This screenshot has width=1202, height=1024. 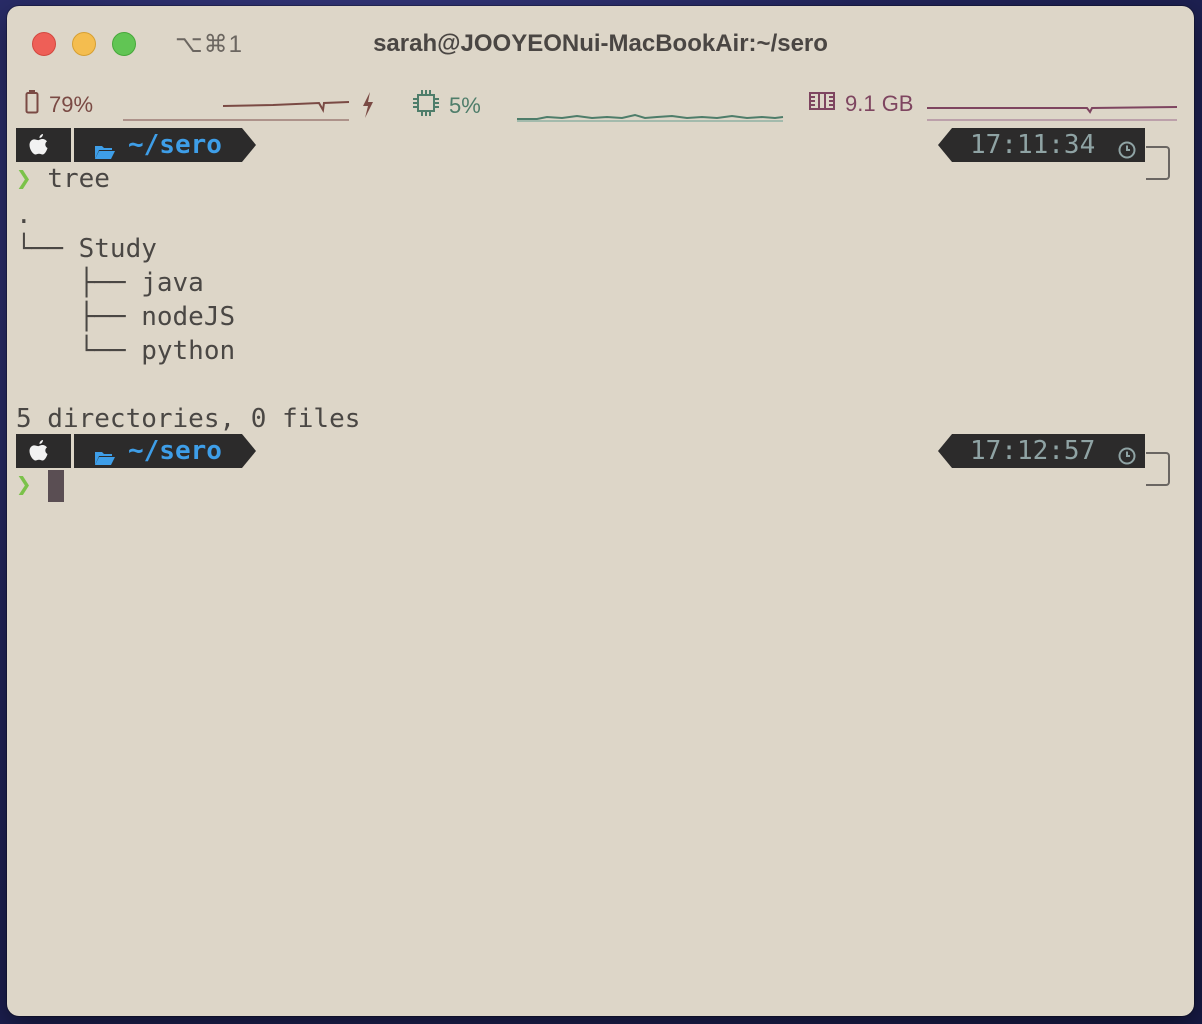 I want to click on memory-icon, so click(x=822, y=104).